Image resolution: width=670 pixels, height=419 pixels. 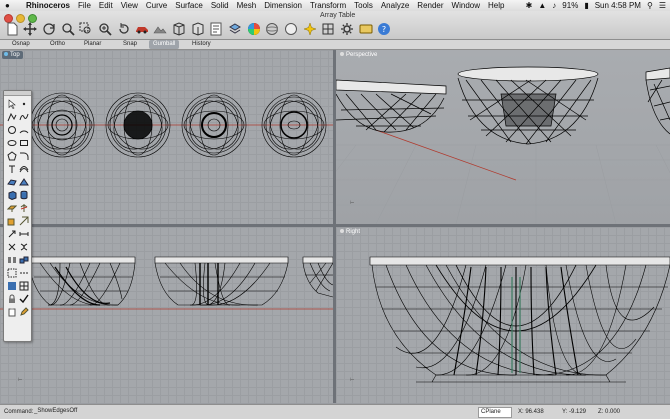 I want to click on options-icon, so click(x=366, y=29).